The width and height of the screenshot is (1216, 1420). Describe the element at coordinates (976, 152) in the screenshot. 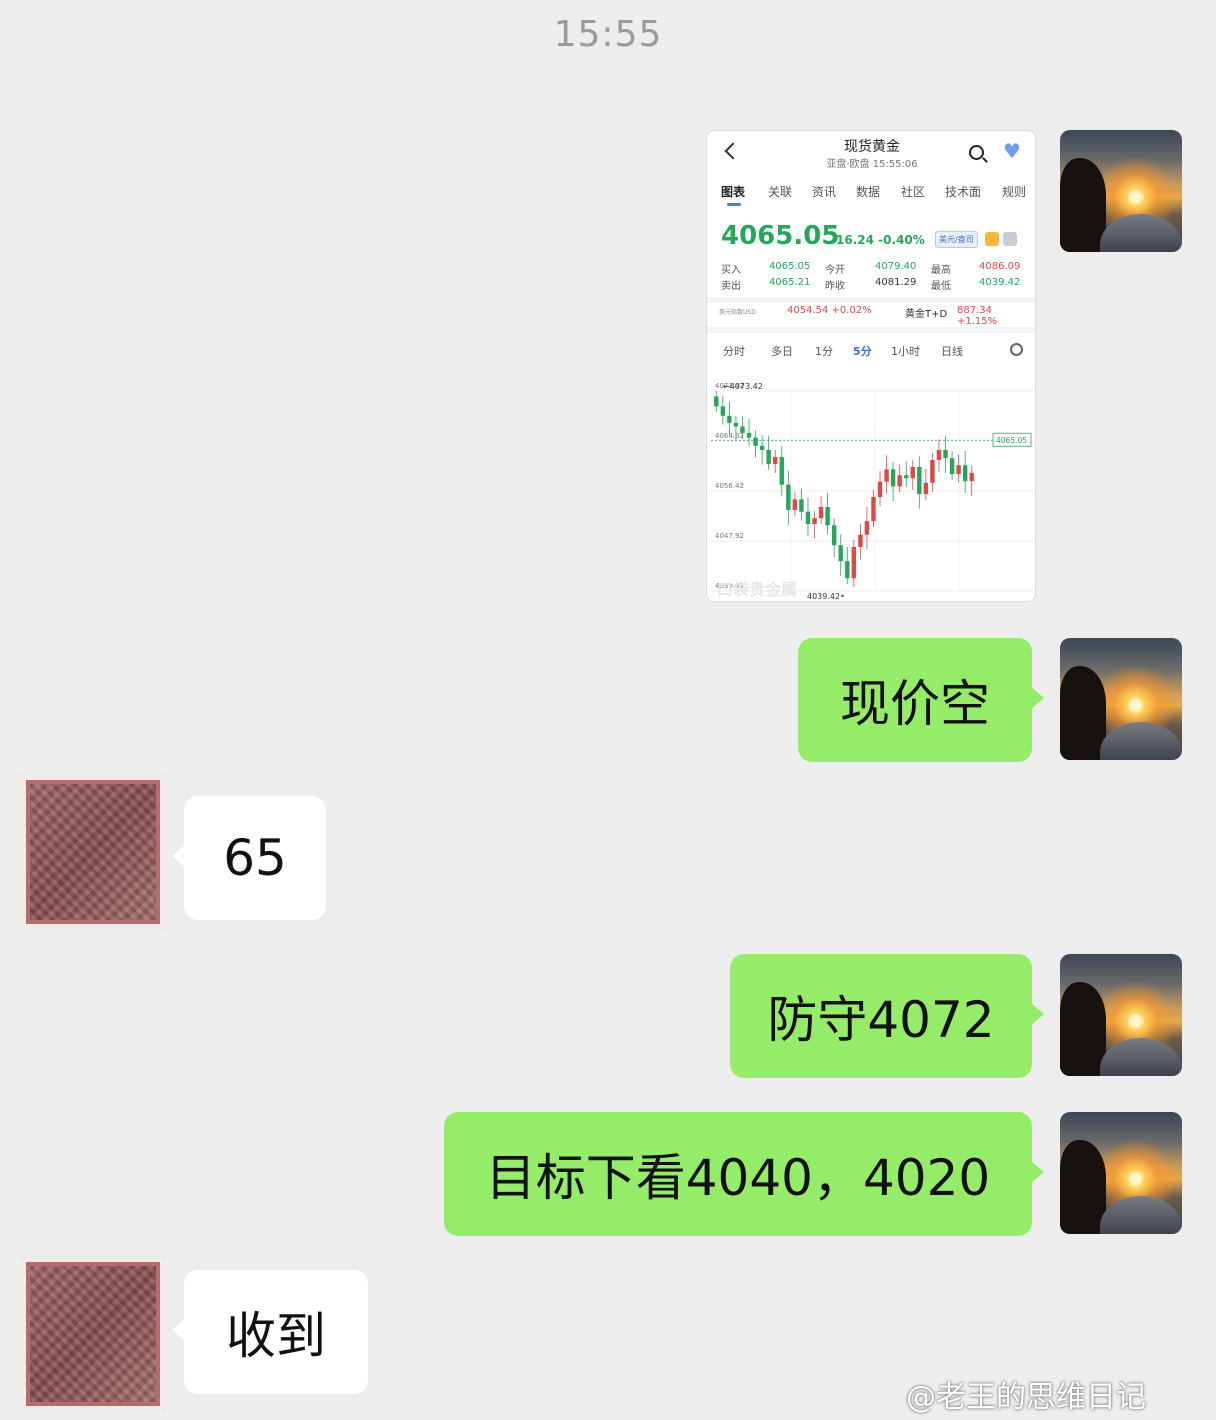

I see `search-icon` at that location.